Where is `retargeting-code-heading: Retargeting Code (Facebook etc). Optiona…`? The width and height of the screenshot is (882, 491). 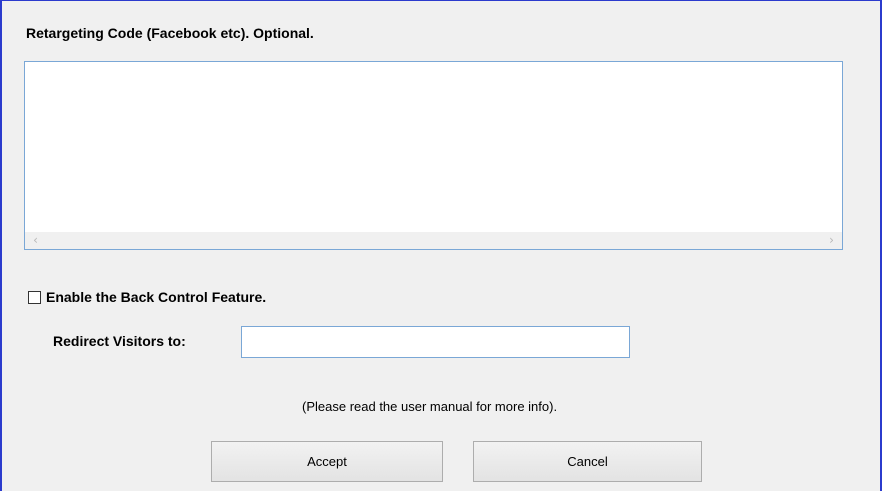 retargeting-code-heading: Retargeting Code (Facebook etc). Optiona… is located at coordinates (170, 33).